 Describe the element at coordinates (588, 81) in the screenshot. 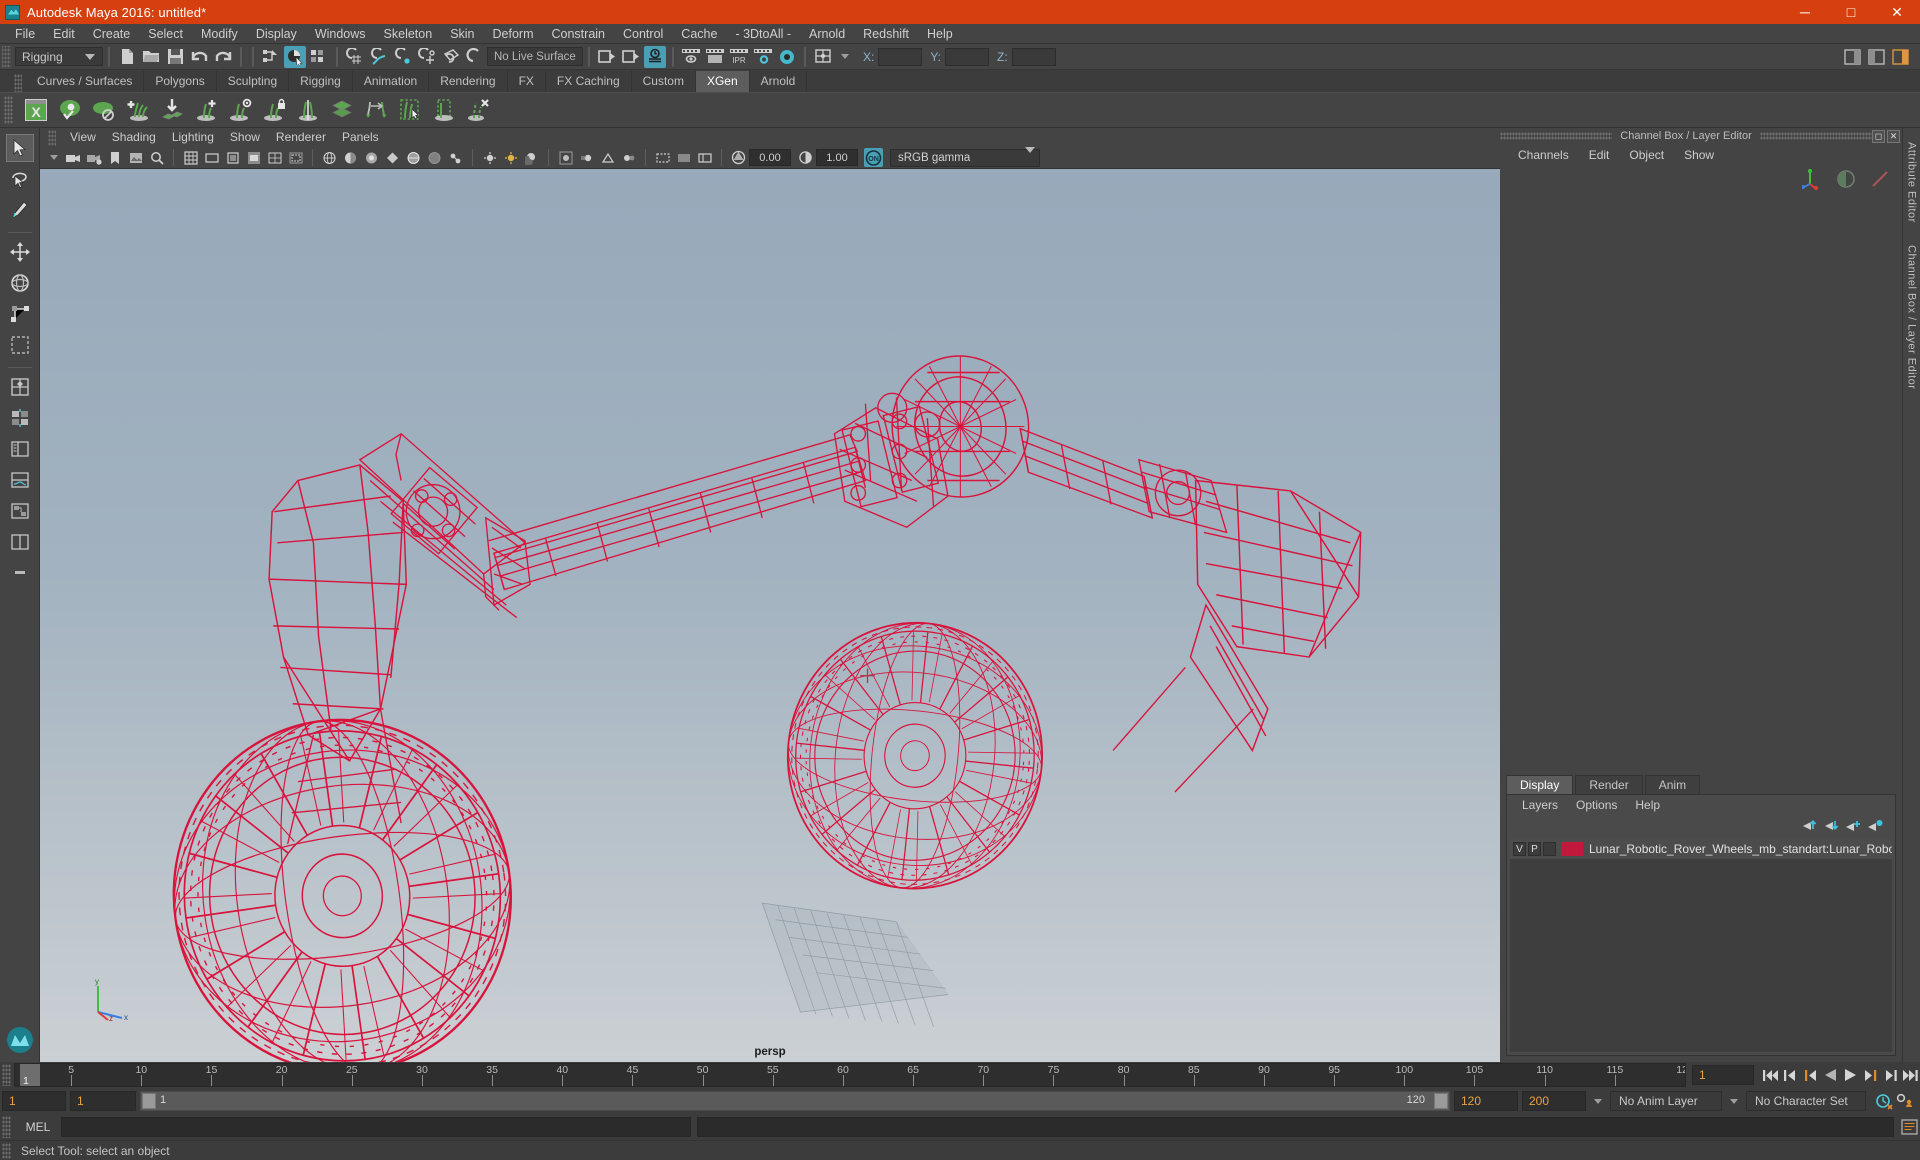

I see `shelf-tab-fx-caching: FX Caching` at that location.